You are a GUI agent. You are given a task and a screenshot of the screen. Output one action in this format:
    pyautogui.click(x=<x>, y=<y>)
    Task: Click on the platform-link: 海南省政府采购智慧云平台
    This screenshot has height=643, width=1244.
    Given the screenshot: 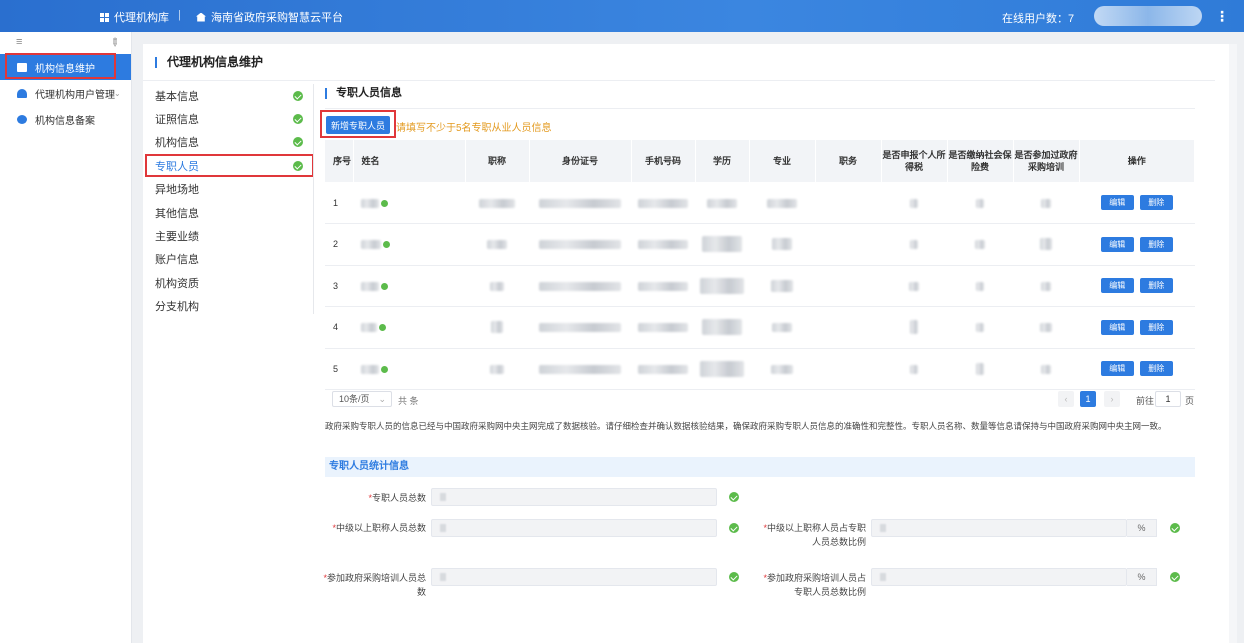 What is the action you would take?
    pyautogui.click(x=269, y=17)
    